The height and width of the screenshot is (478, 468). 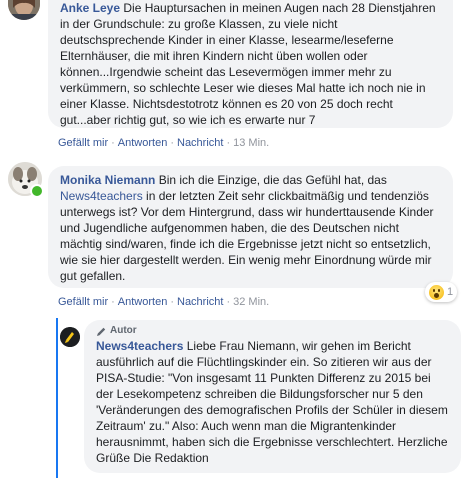 I want to click on comment-actions: Gefällt mir · Antworten · Nachricht · 13 Min., so click(x=163, y=143).